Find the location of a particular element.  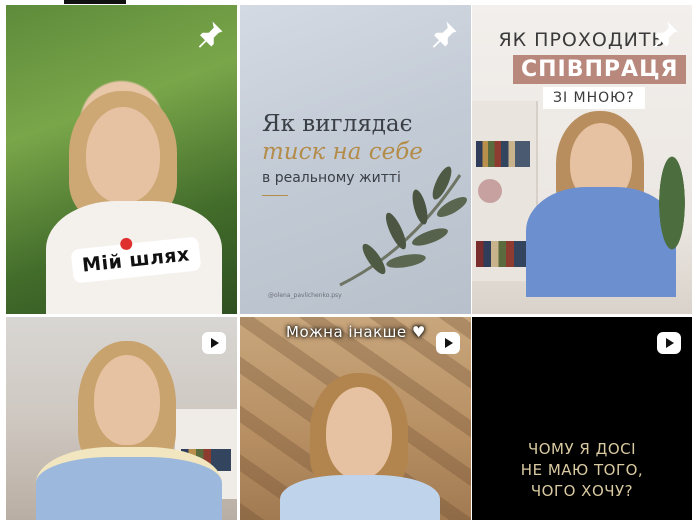

reel-question: ЧОМУ Я ДОСІ НЕ МАЮ ТОГО, ЧОГО ХОЧУ? is located at coordinates (582, 470).